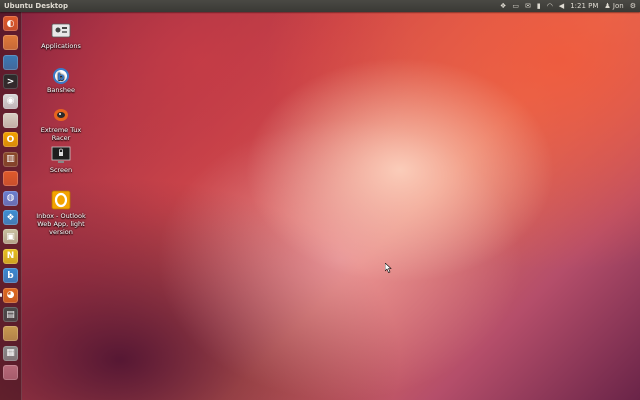 This screenshot has height=400, width=640. What do you see at coordinates (61, 170) in the screenshot?
I see `desktop-icon-label: Screen` at bounding box center [61, 170].